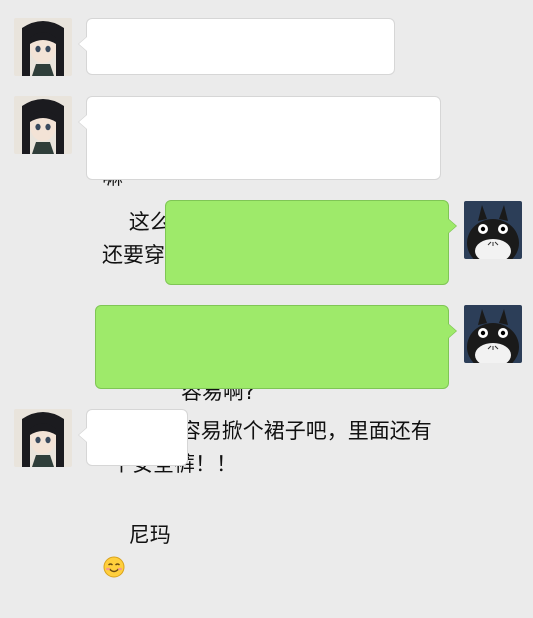 The width and height of the screenshot is (533, 618). I want to click on message-bubble-incoming: 尼玛, so click(133, 493).